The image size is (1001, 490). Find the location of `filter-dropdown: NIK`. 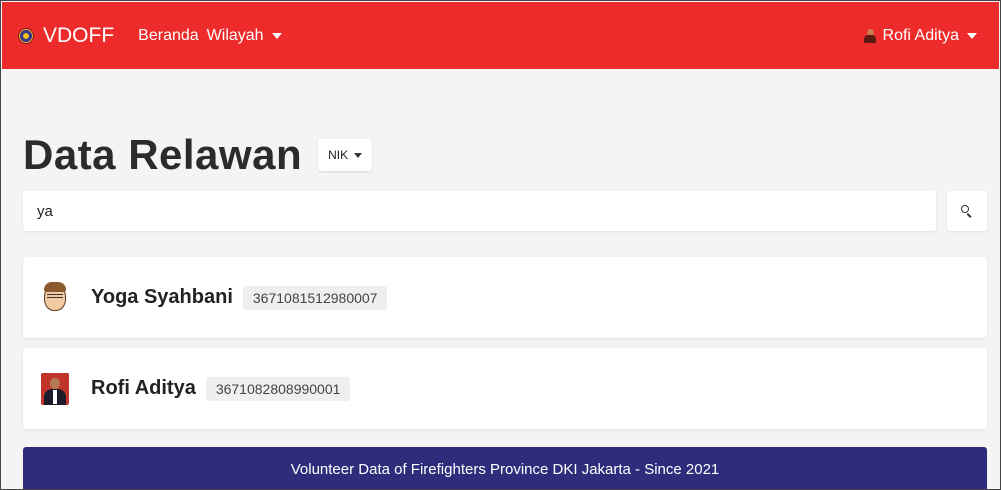

filter-dropdown: NIK is located at coordinates (345, 155).